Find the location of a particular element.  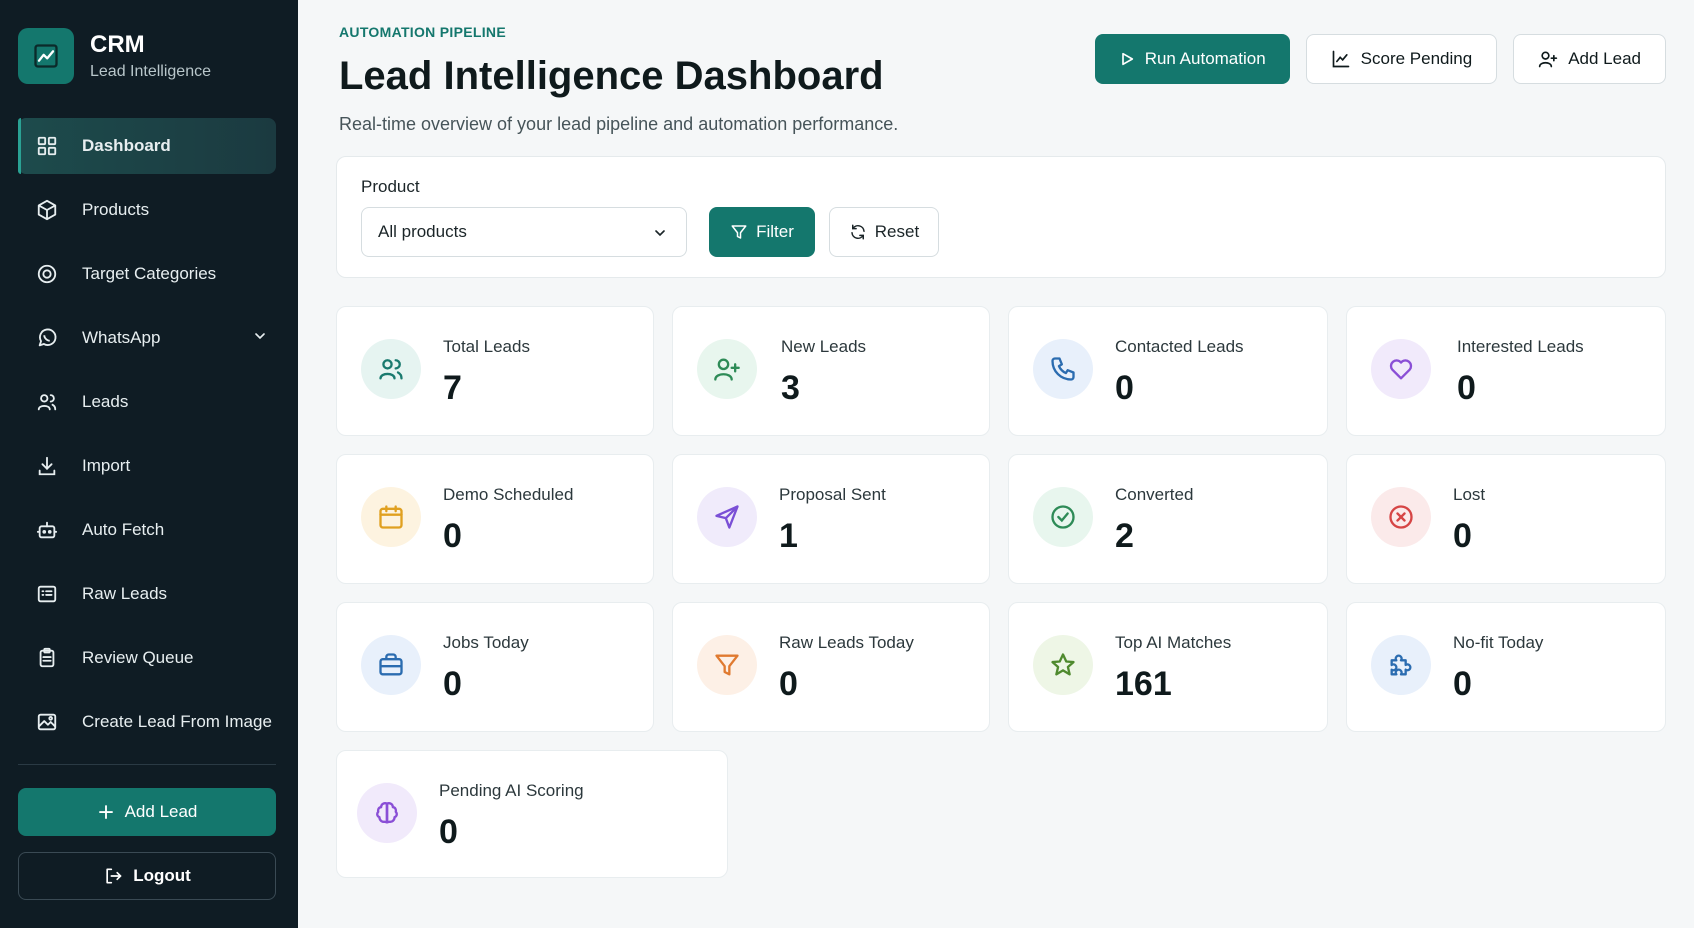

score-pending-label: Score Pending is located at coordinates (1416, 58).